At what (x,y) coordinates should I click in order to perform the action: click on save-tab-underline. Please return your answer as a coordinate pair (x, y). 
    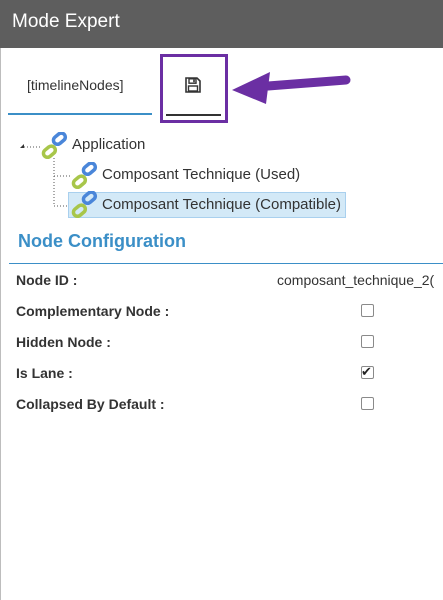
    Looking at the image, I should click on (193, 115).